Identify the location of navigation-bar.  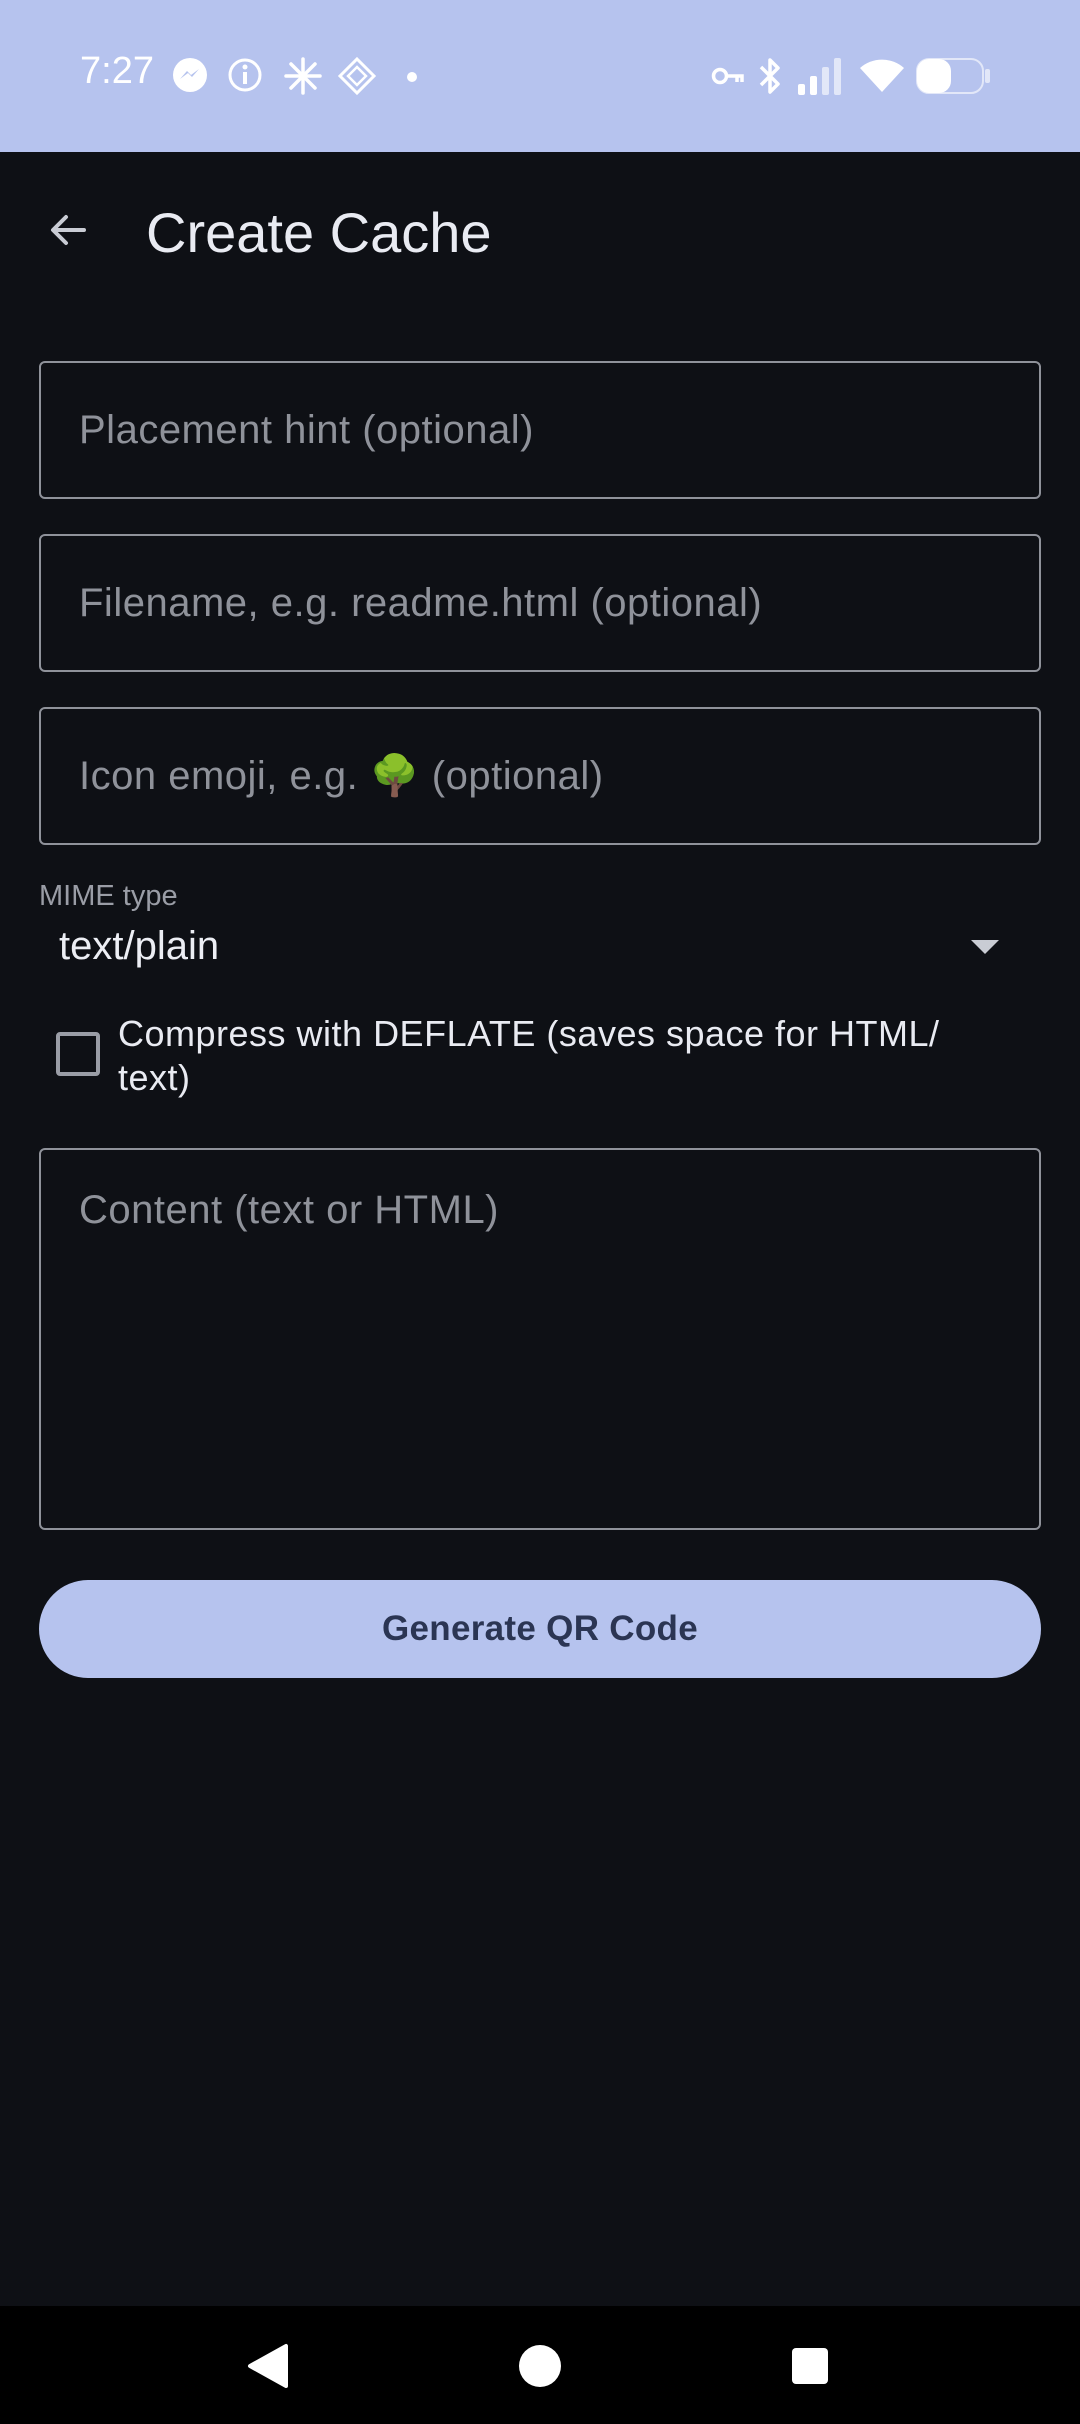
(540, 2365).